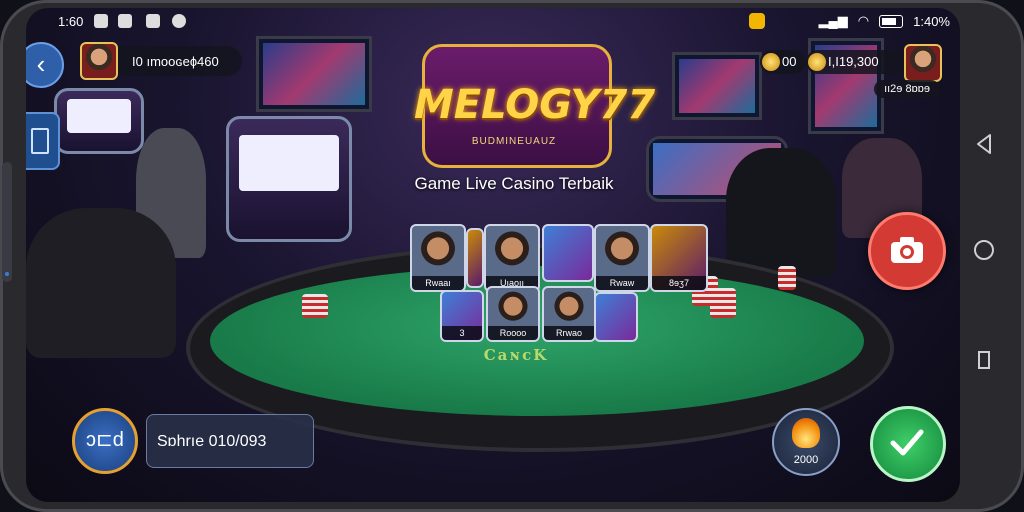  I want to click on logo-title: MELOGY77, so click(535, 105).